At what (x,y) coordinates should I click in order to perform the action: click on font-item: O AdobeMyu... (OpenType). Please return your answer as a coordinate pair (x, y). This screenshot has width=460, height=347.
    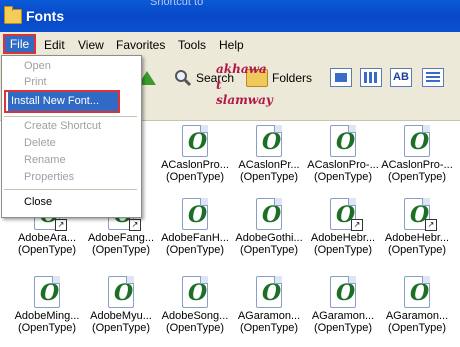
    Looking at the image, I should click on (121, 305).